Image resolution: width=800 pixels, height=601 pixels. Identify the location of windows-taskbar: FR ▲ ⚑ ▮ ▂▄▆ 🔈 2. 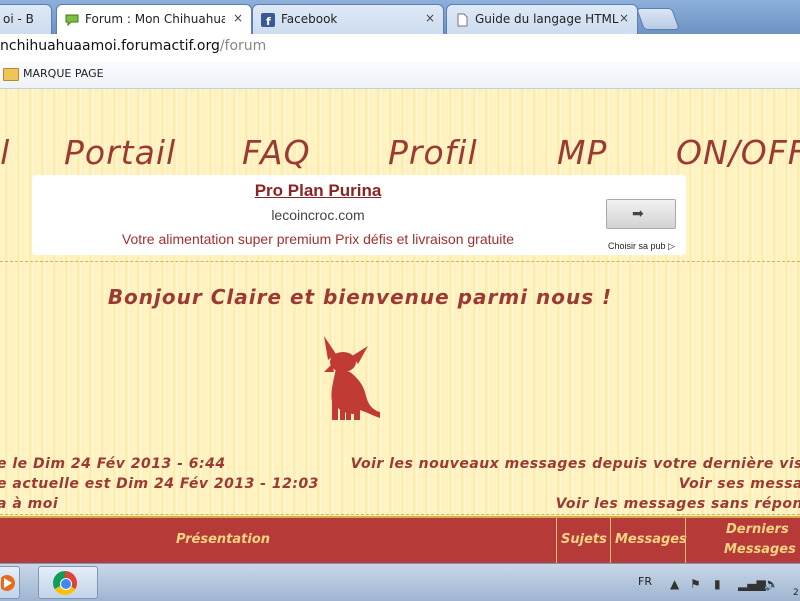
(400, 582).